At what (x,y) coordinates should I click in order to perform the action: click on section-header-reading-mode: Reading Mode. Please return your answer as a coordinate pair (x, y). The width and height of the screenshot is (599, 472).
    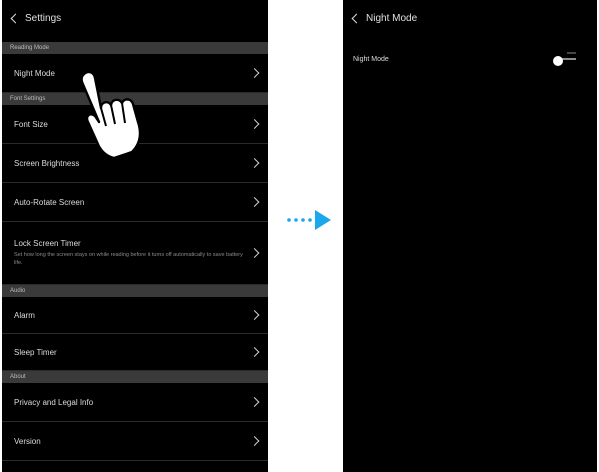
    Looking at the image, I should click on (135, 48).